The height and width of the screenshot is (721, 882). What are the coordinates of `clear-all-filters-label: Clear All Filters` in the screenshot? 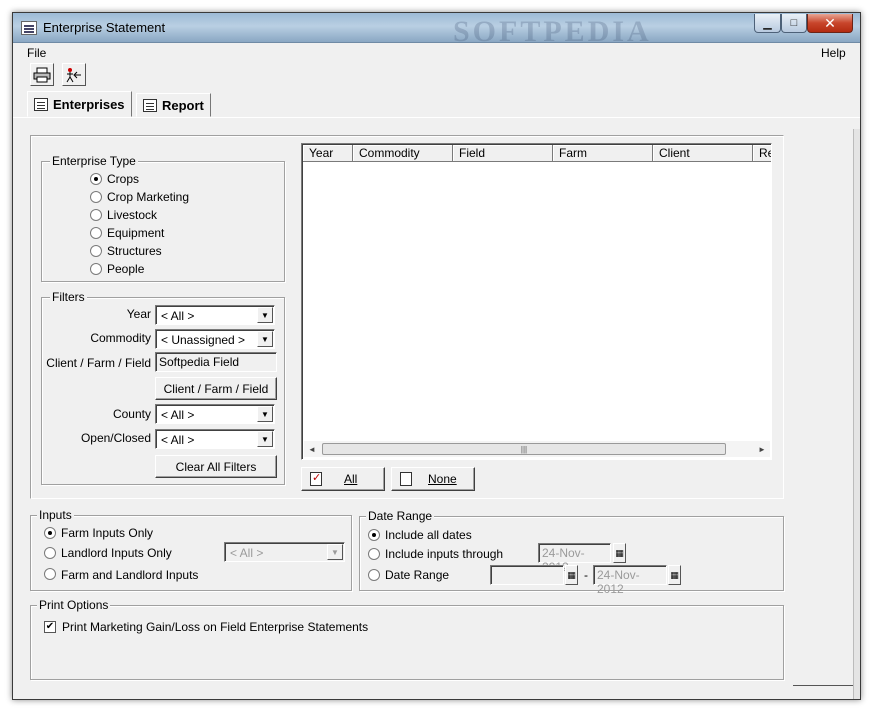 It's located at (216, 466).